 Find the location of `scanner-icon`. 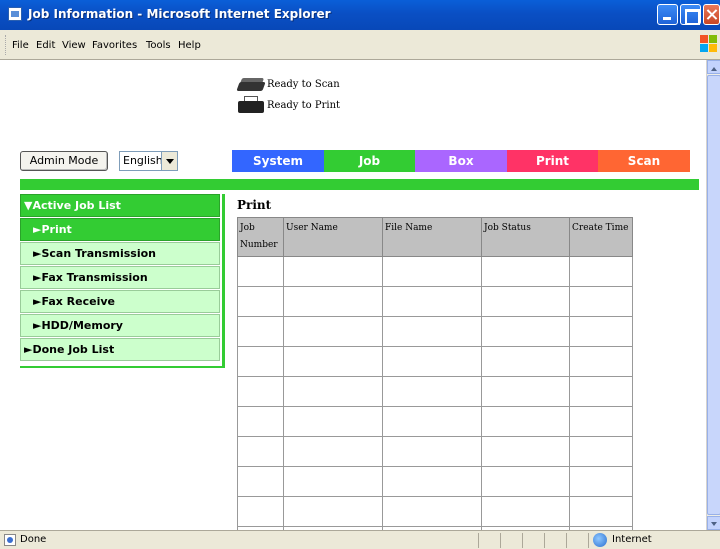

scanner-icon is located at coordinates (251, 85).